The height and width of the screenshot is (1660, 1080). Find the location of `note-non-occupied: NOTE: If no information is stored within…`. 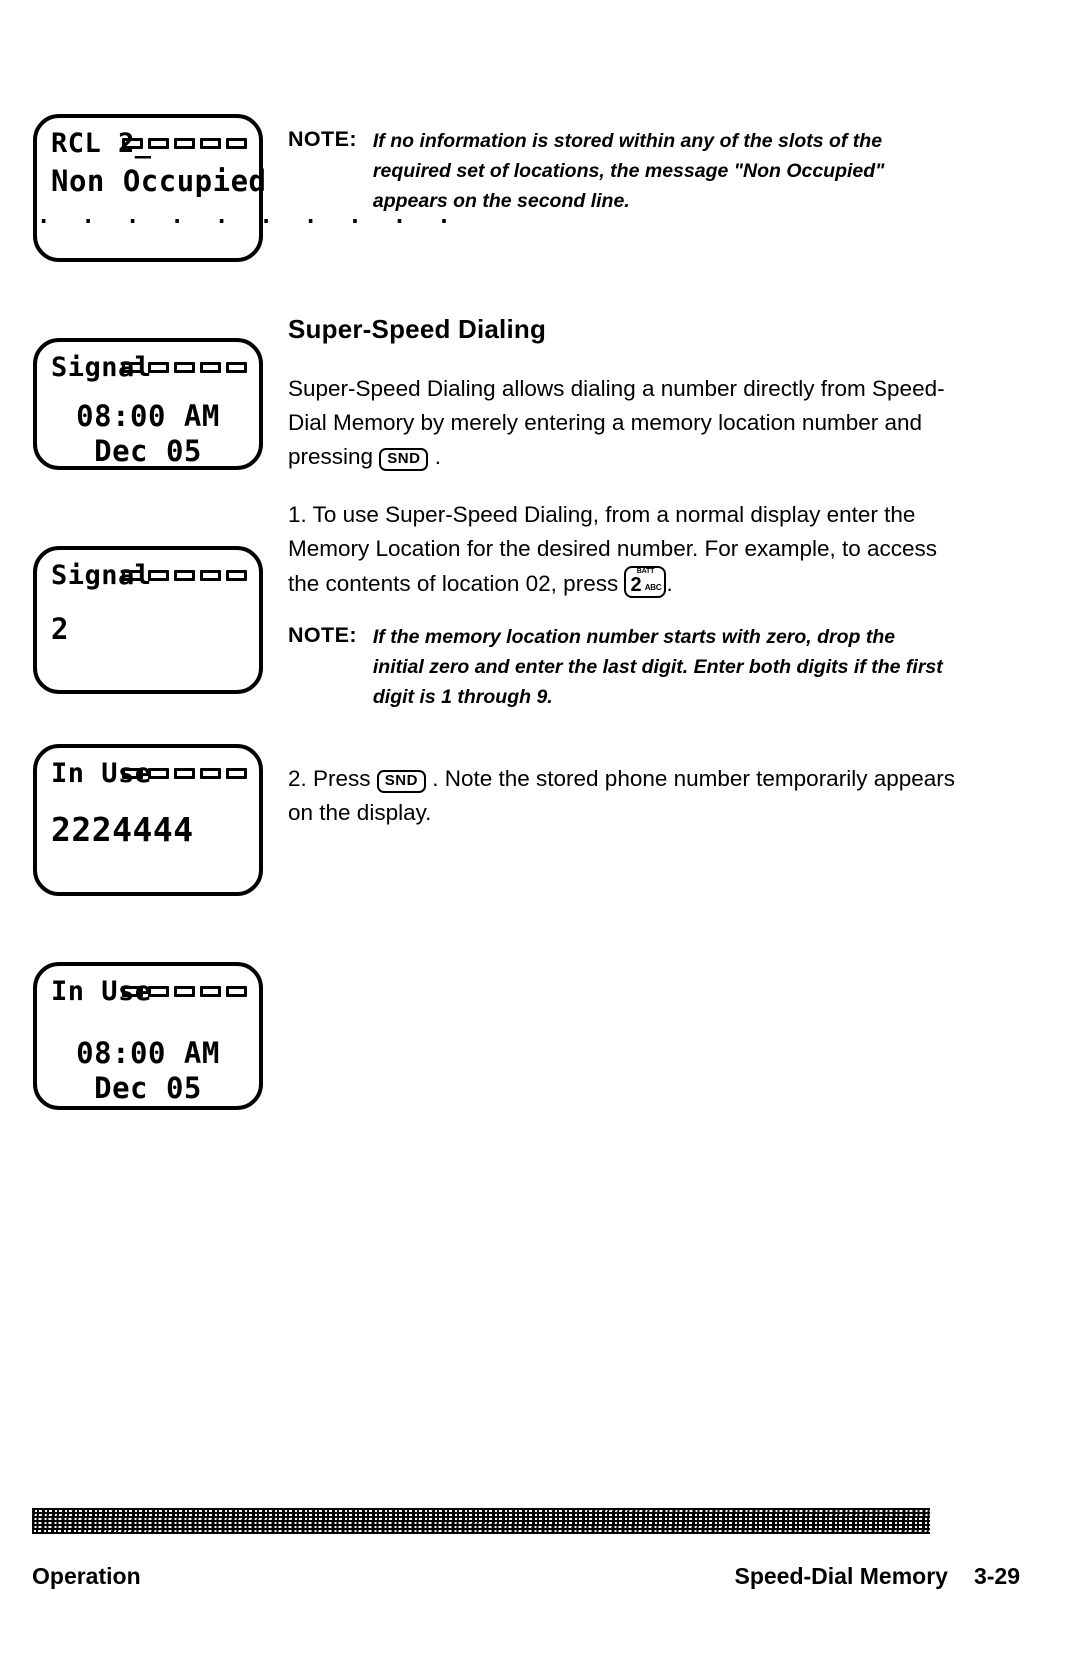

note-non-occupied: NOTE: If no information is stored within… is located at coordinates (620, 171).